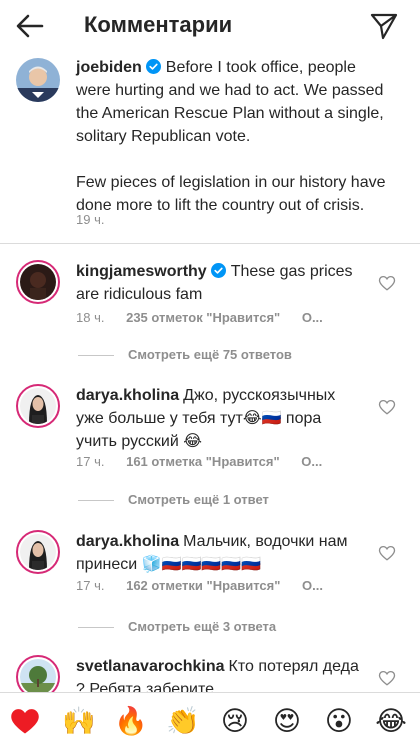 Image resolution: width=420 pixels, height=751 pixels. I want to click on view-replies-label: Смотреть ещё 1 ответ, so click(198, 499).